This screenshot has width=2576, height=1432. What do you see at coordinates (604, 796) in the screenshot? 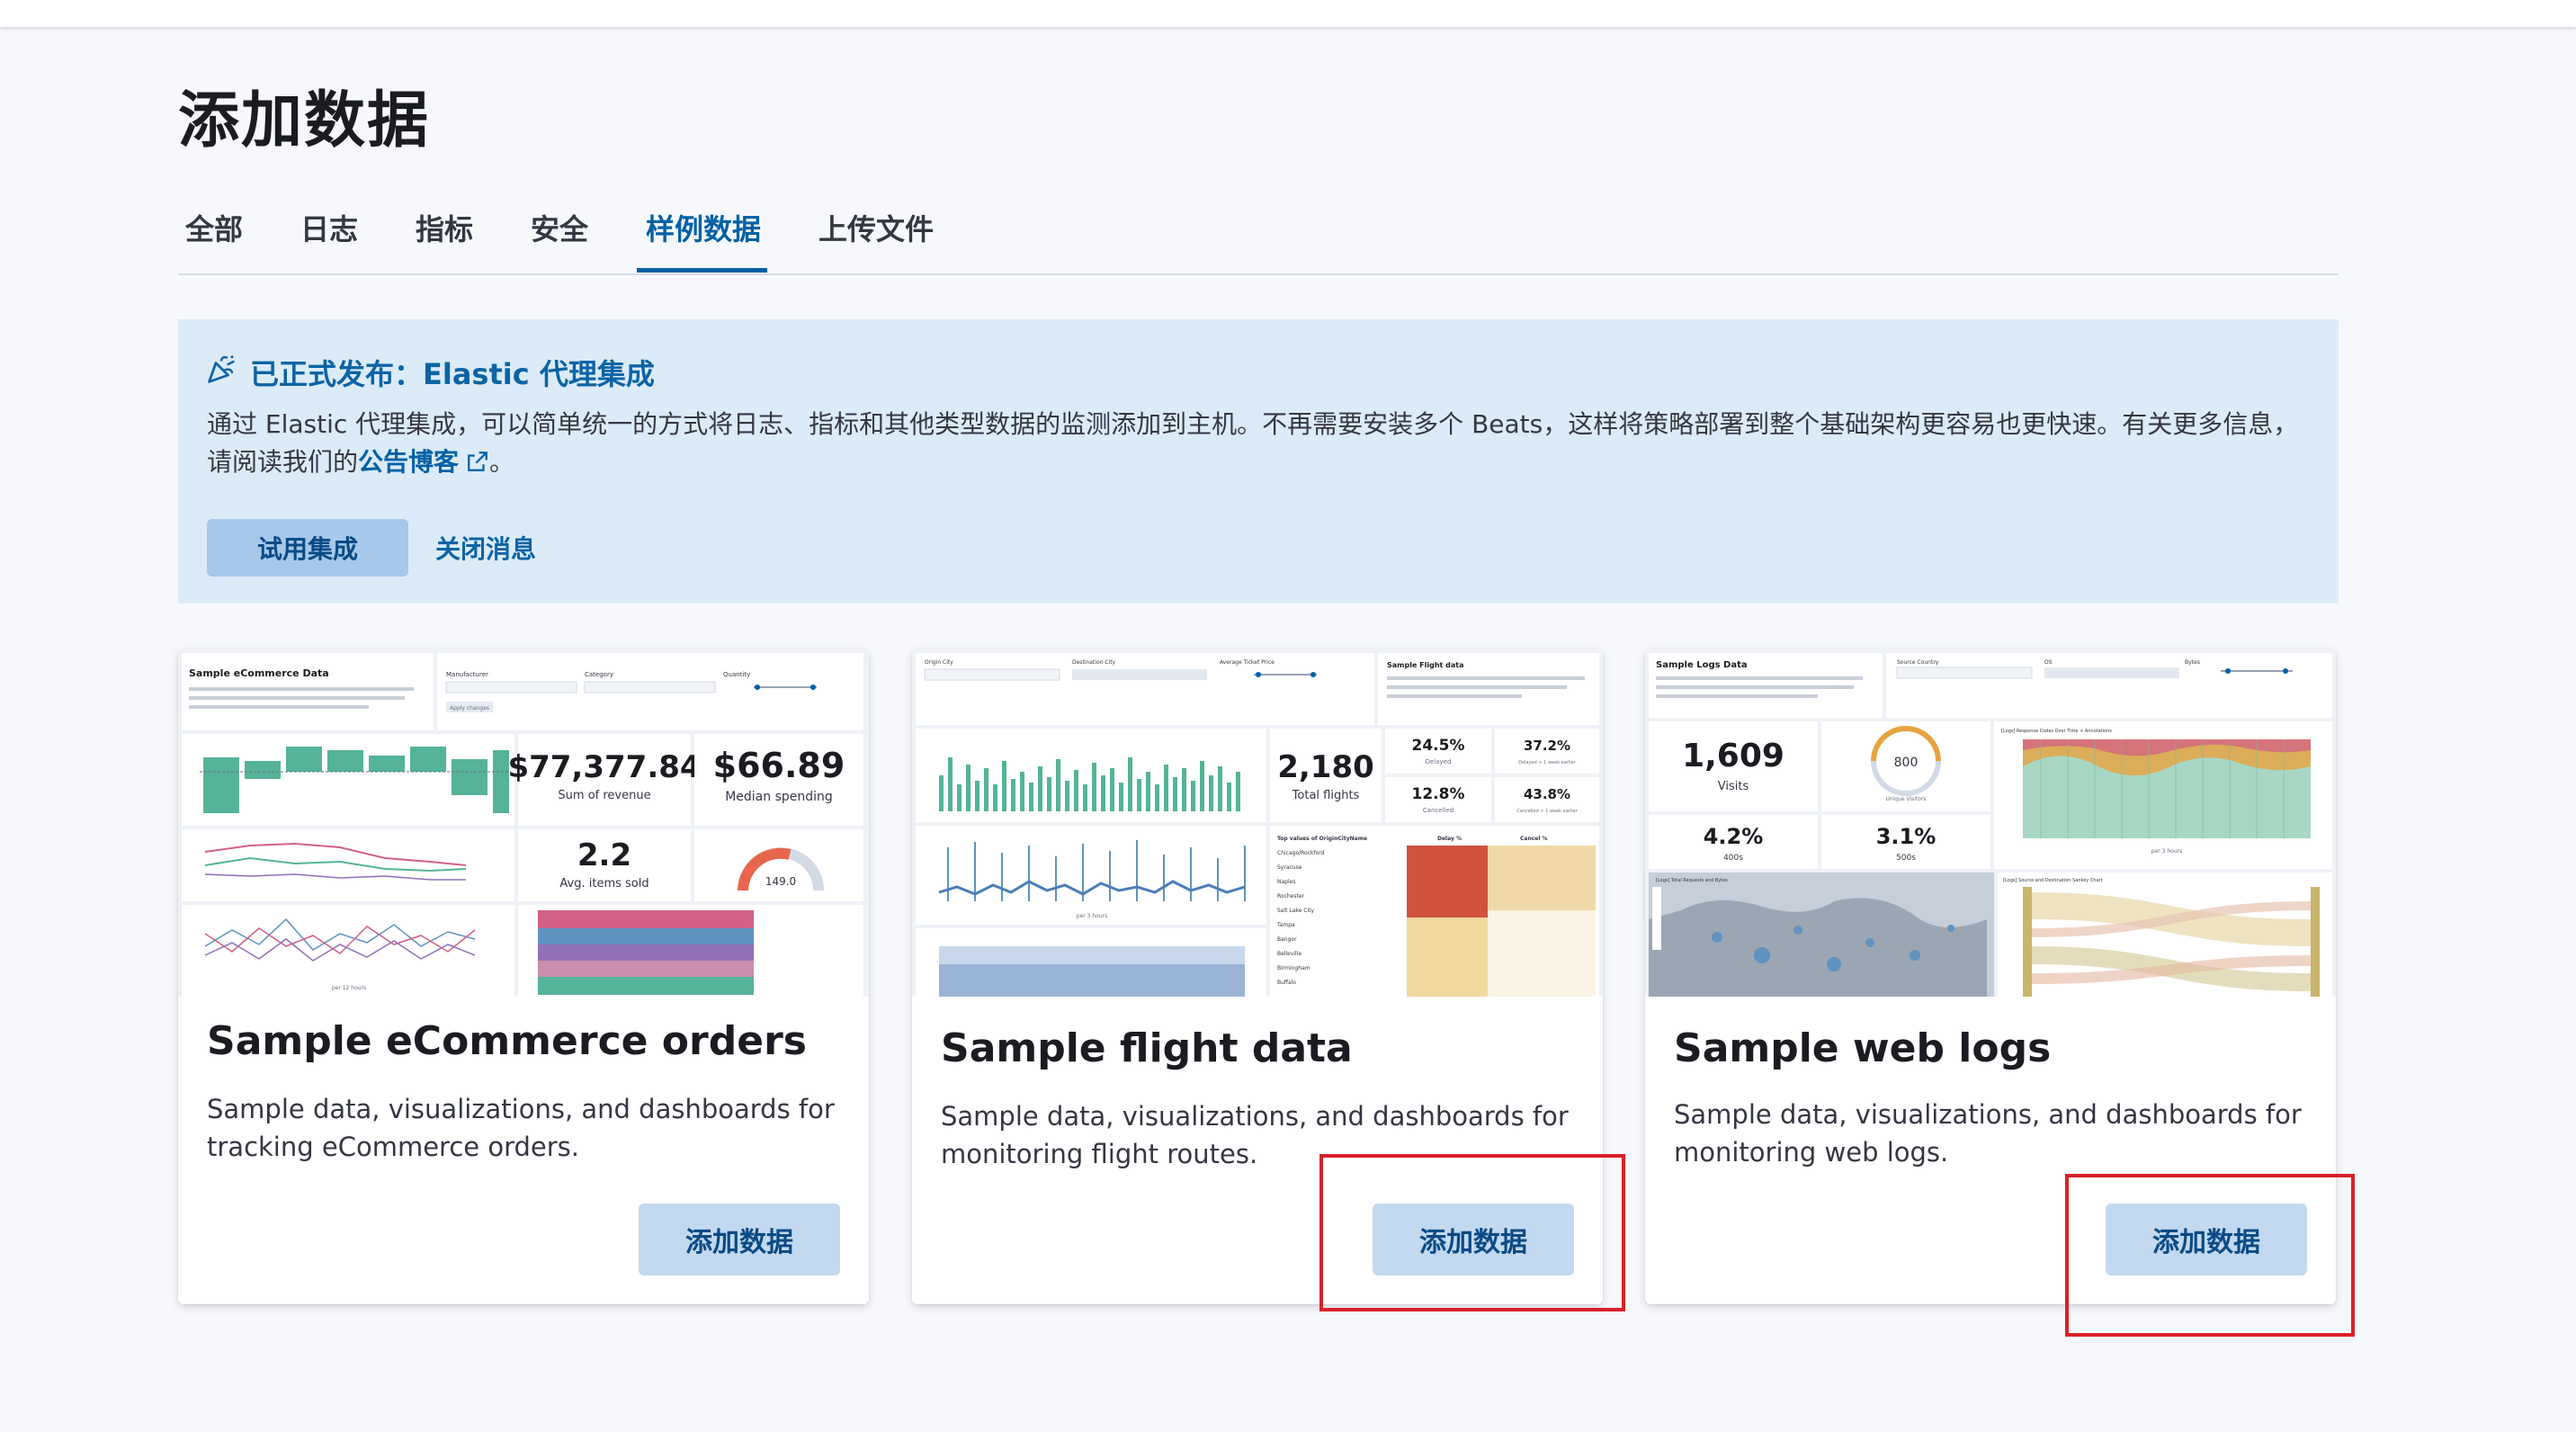
I see `ecommerce-metric-revenue-label: Sum of revenue` at bounding box center [604, 796].